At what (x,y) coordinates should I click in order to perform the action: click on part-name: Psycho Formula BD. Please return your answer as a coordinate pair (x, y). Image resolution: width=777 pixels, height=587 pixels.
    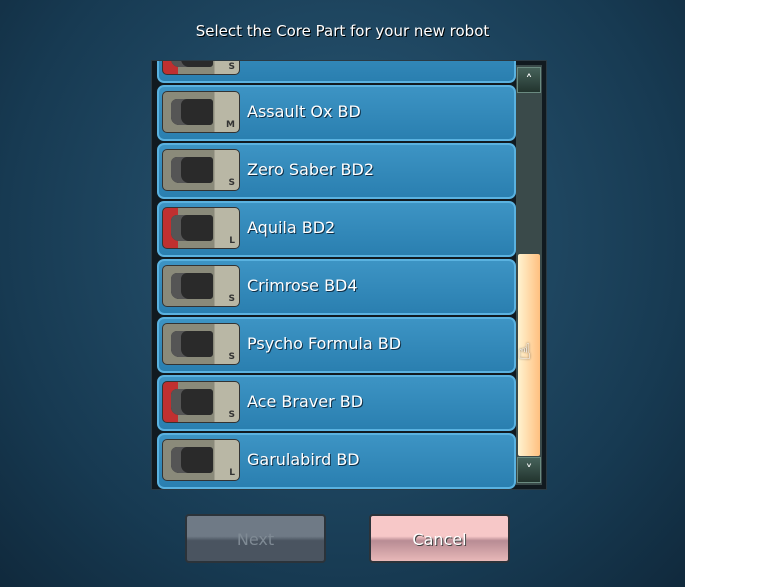
    Looking at the image, I should click on (324, 343).